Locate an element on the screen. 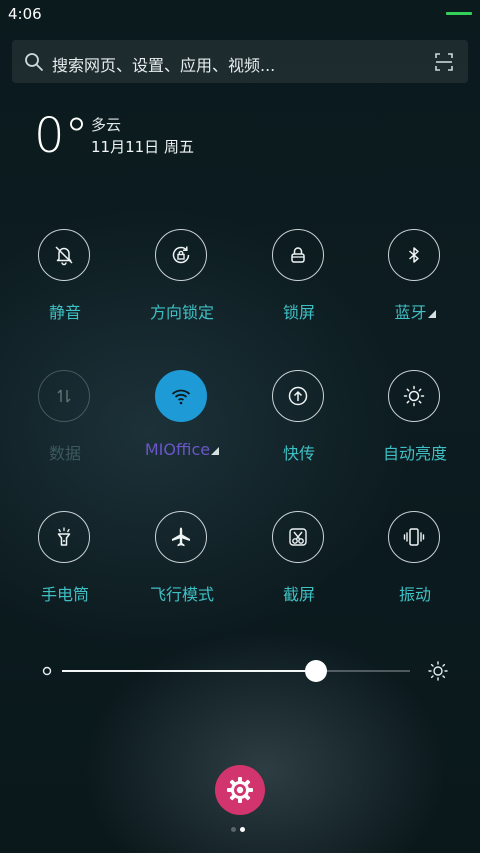  toggle-bluetooth-label-text: 蓝牙 is located at coordinates (410, 312).